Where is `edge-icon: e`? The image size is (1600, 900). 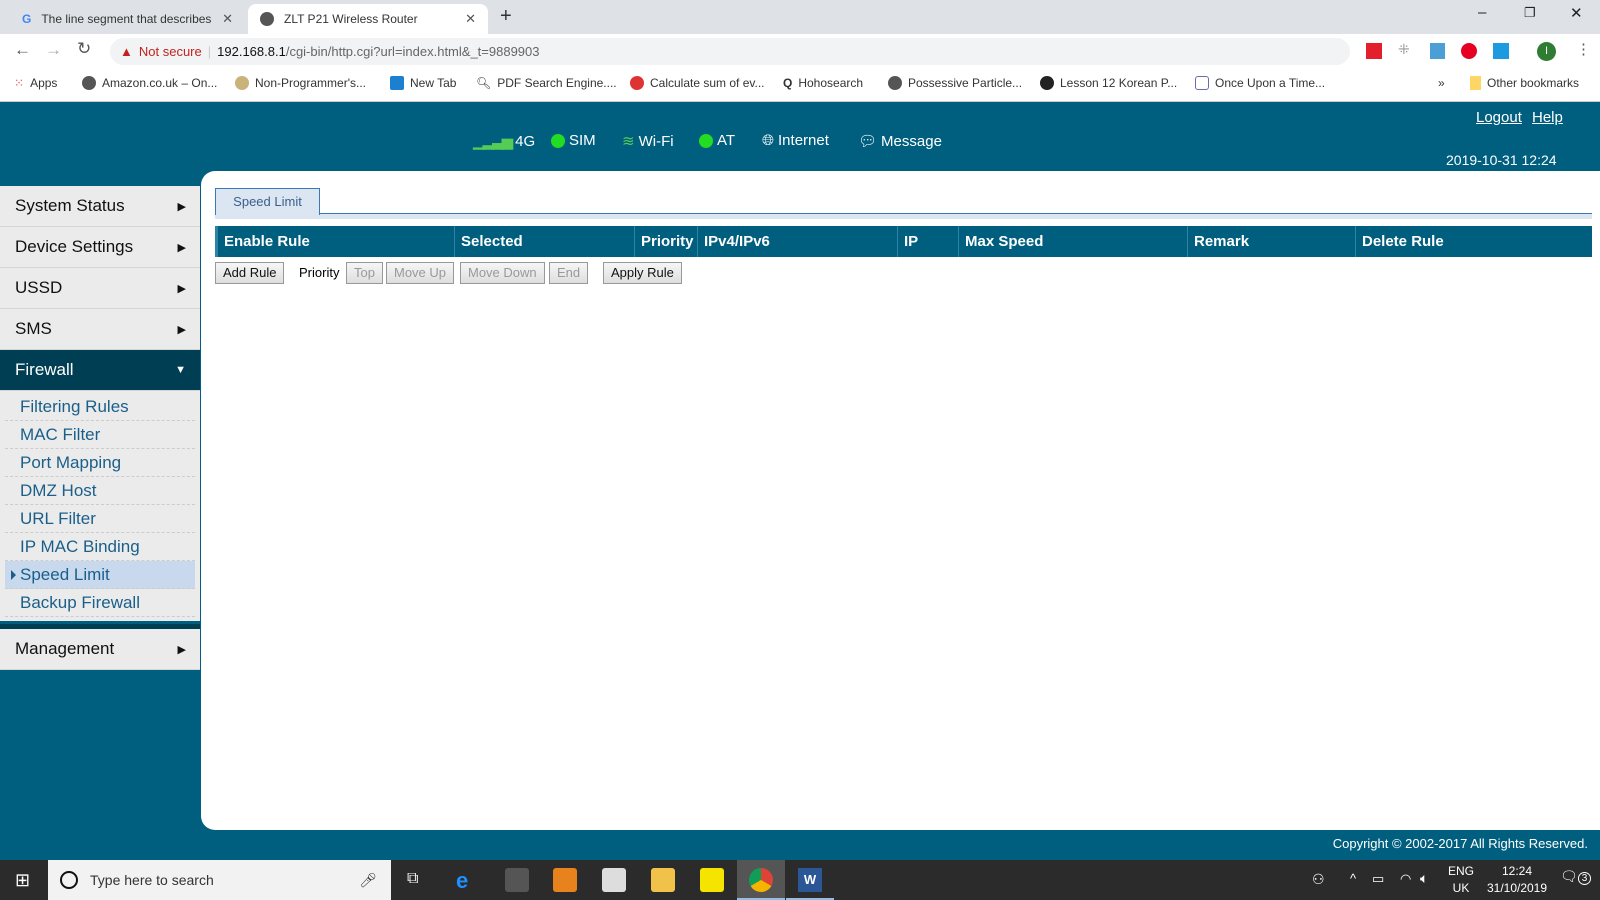
edge-icon: e is located at coordinates (468, 880).